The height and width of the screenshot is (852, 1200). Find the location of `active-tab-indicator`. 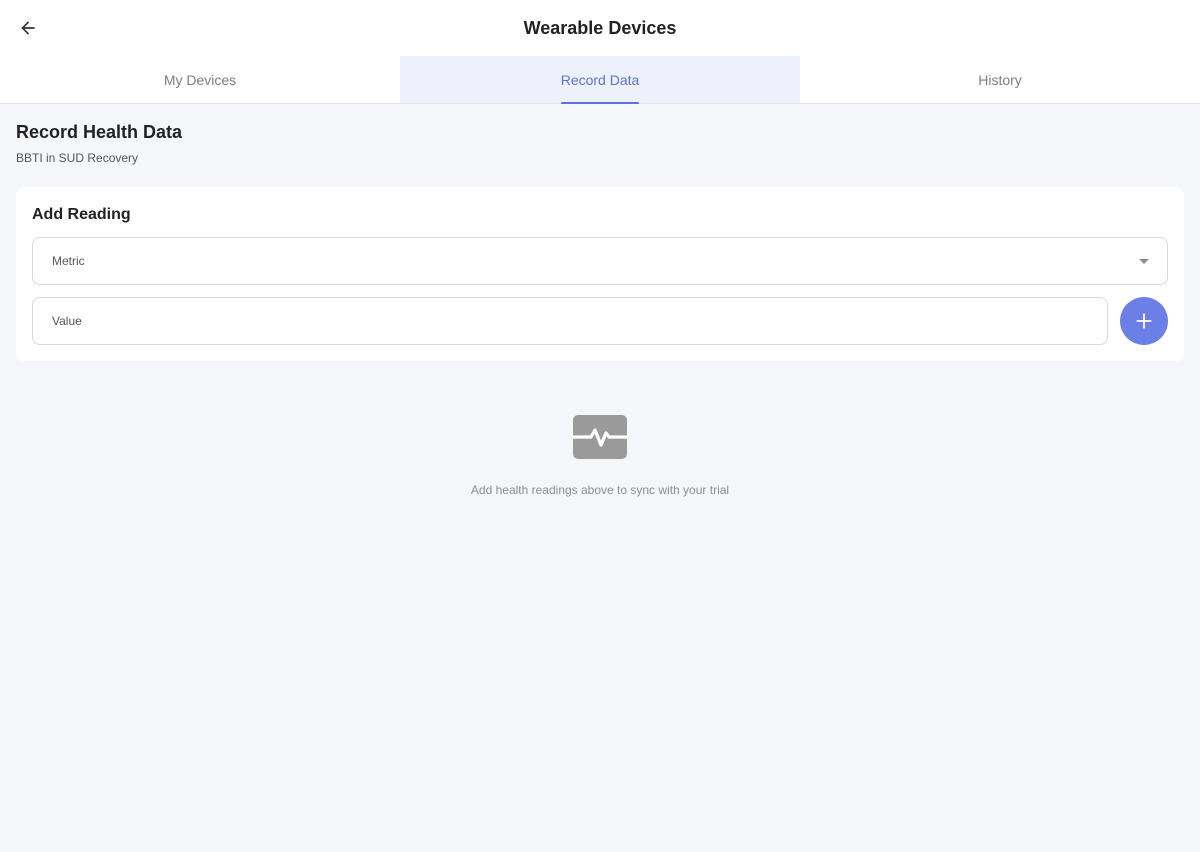

active-tab-indicator is located at coordinates (600, 103).